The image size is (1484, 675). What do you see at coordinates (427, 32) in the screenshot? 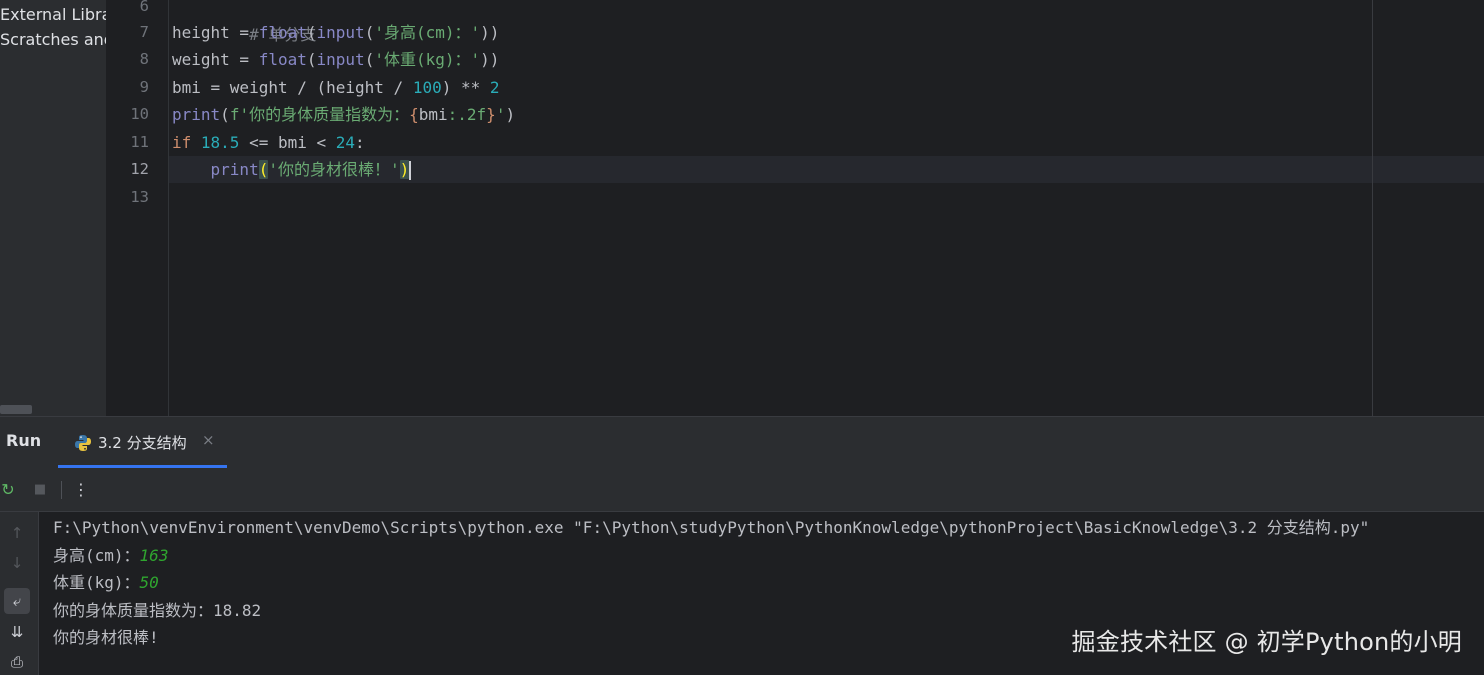
I see `string-literal: '身高(cm)：'` at bounding box center [427, 32].